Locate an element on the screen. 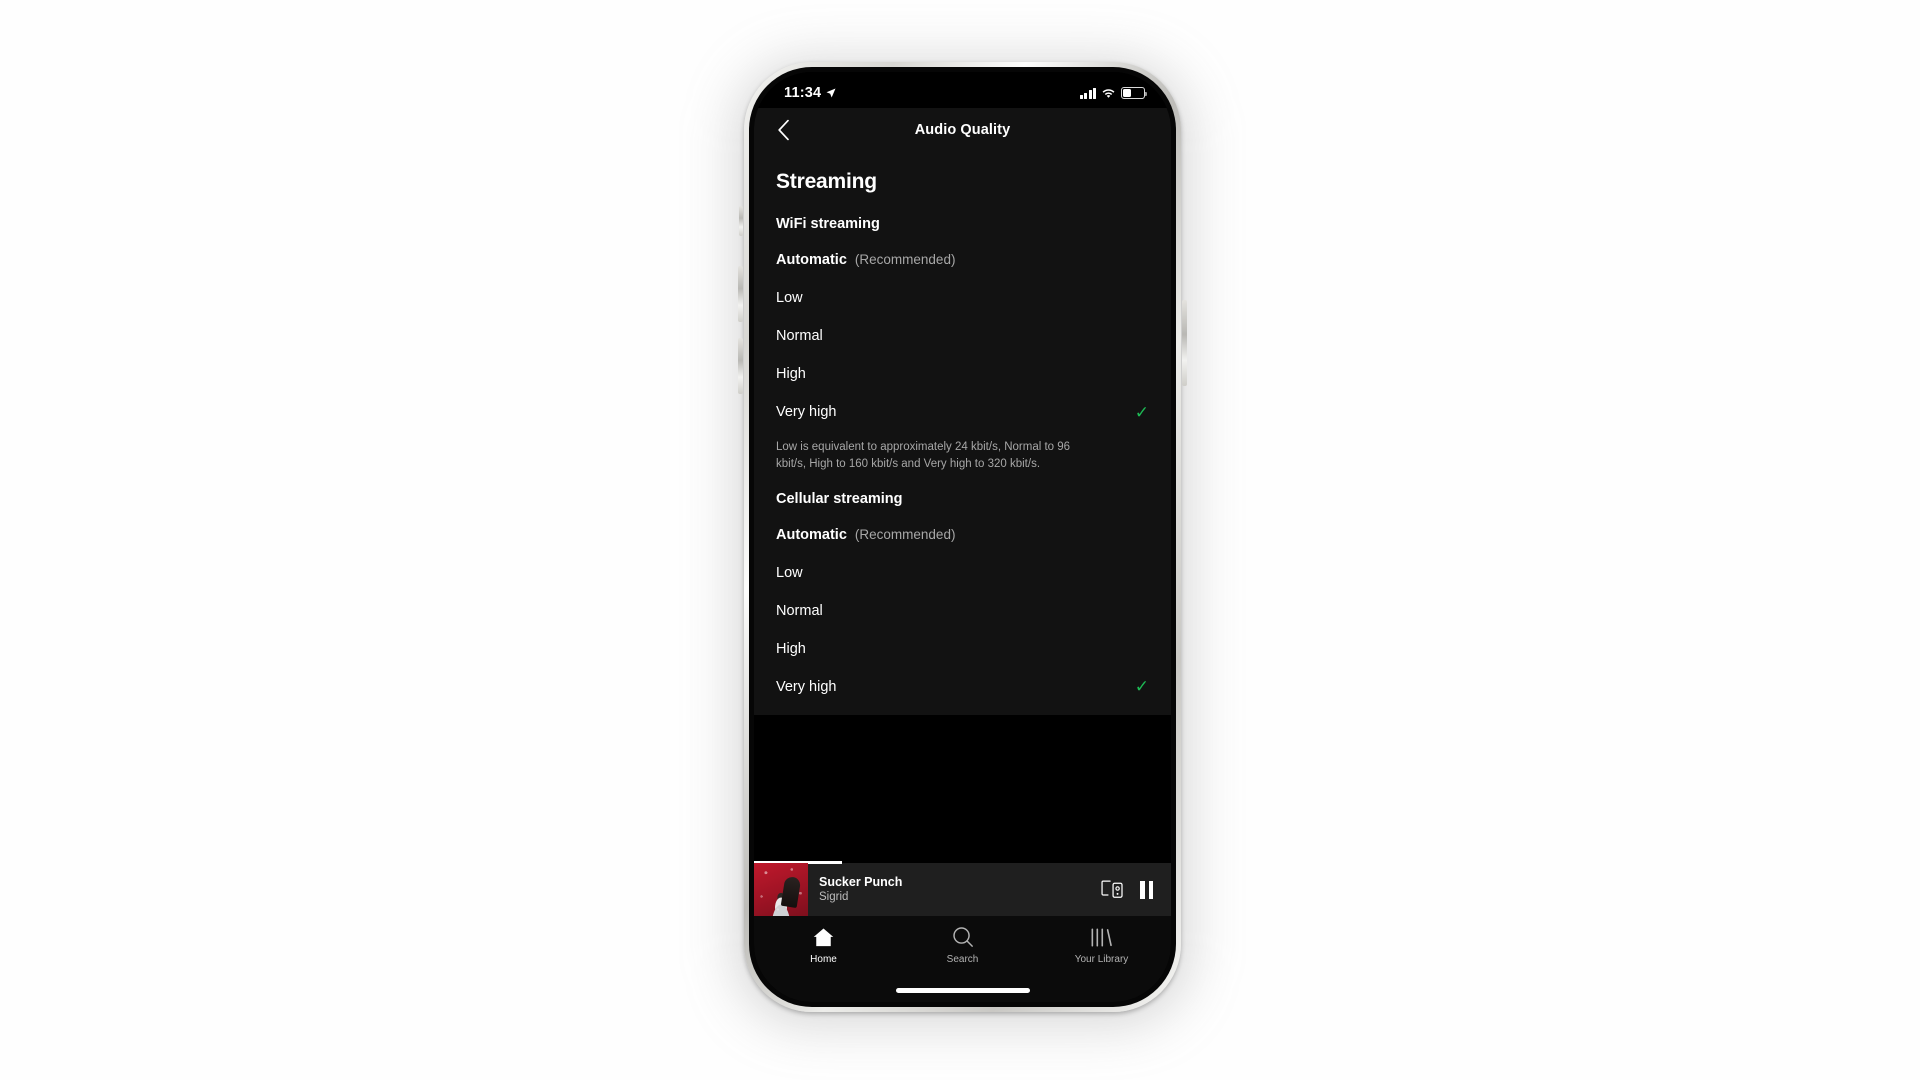 The image size is (1920, 1080). status-time-group: 11:34 is located at coordinates (810, 93).